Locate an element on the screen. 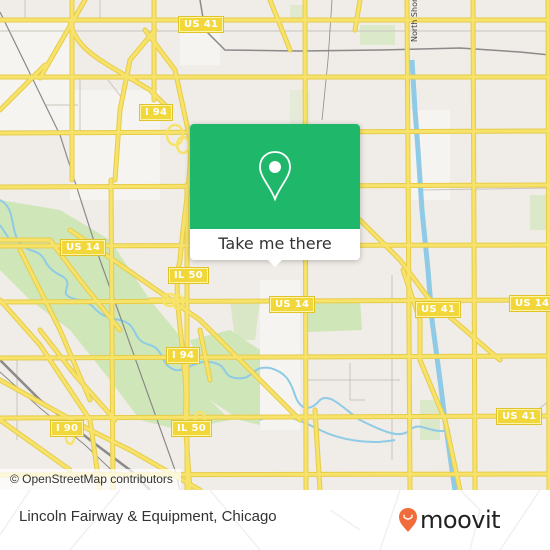  street-label-north-shore: North Shore is located at coordinates (414, 21).